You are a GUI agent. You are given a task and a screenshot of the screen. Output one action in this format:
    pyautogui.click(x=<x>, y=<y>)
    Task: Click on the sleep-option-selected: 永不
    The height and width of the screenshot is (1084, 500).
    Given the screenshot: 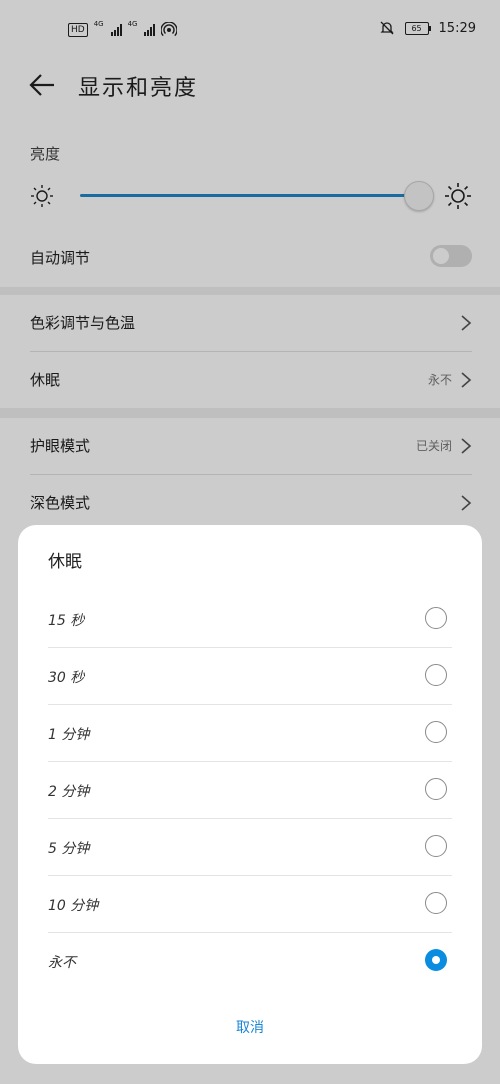 What is the action you would take?
    pyautogui.click(x=250, y=961)
    